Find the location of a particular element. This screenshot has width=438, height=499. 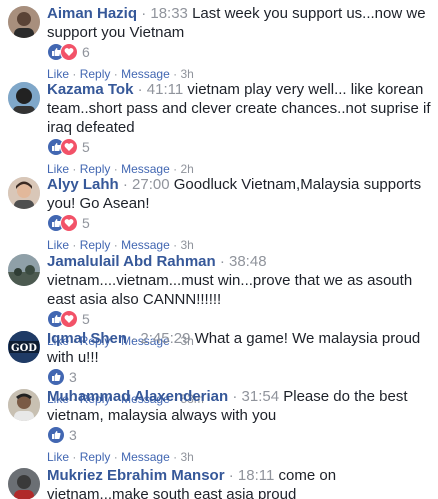

comment-time: · 31:54 is located at coordinates (255, 396).